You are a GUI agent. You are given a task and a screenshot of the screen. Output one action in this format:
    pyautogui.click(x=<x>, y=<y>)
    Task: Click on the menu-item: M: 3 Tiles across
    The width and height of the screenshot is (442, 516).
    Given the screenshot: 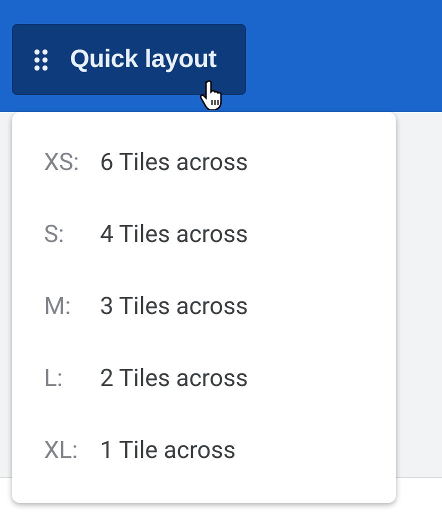 What is the action you would take?
    pyautogui.click(x=220, y=306)
    